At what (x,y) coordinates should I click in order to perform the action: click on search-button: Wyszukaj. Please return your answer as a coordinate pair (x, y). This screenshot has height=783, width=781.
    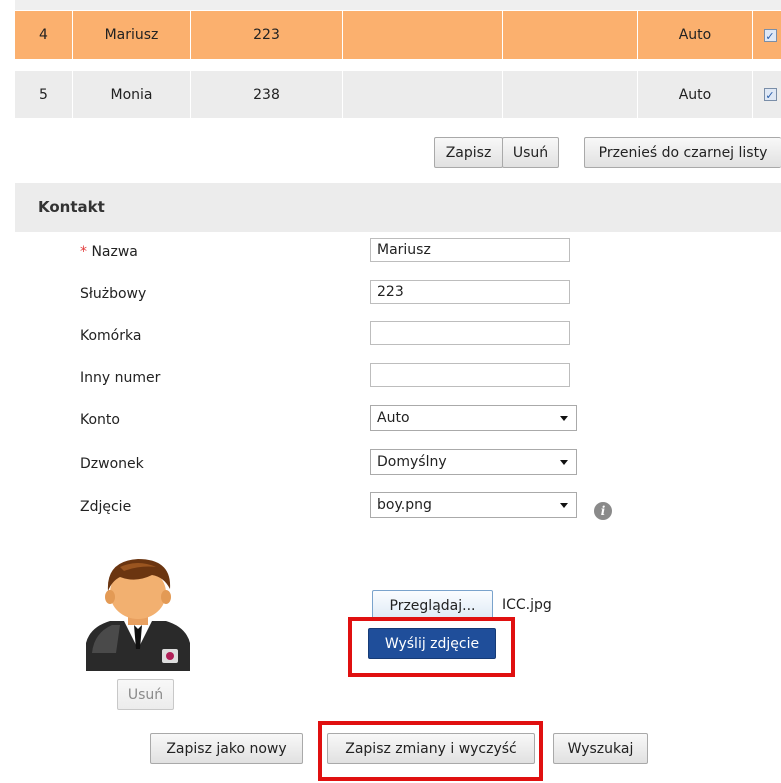
    Looking at the image, I should click on (600, 748).